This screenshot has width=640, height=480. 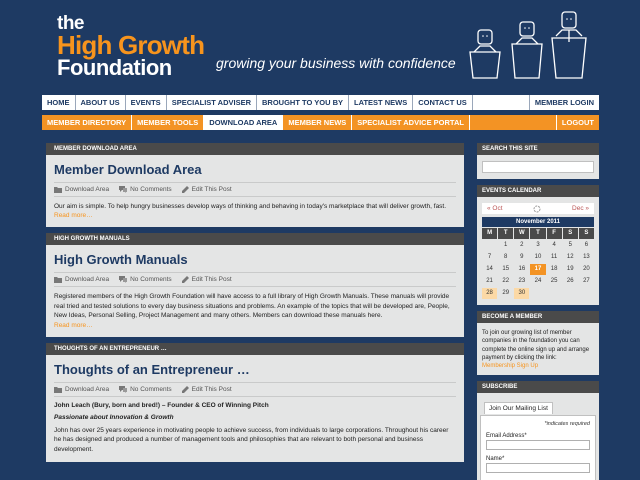 What do you see at coordinates (554, 245) in the screenshot?
I see `calendar-day: 4` at bounding box center [554, 245].